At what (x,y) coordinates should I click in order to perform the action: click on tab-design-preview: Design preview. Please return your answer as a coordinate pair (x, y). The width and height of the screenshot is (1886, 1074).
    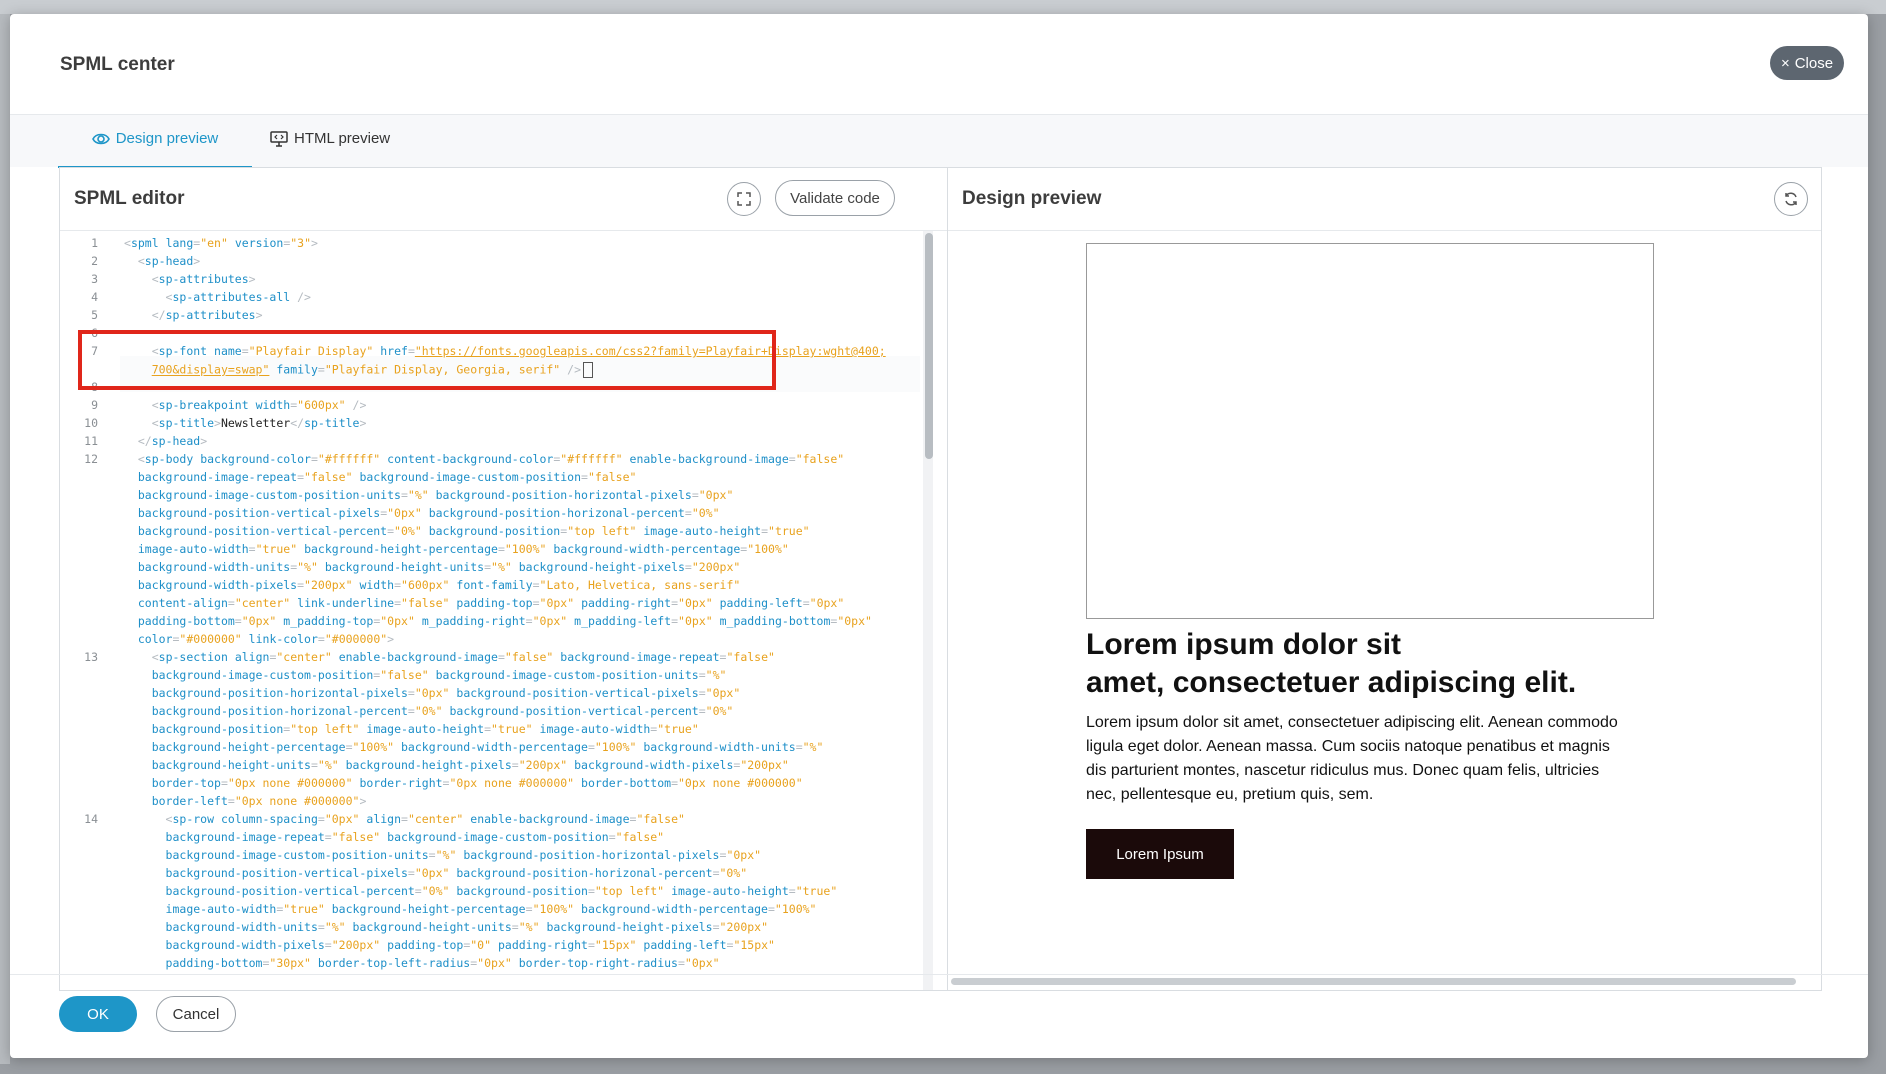
    Looking at the image, I should click on (155, 149).